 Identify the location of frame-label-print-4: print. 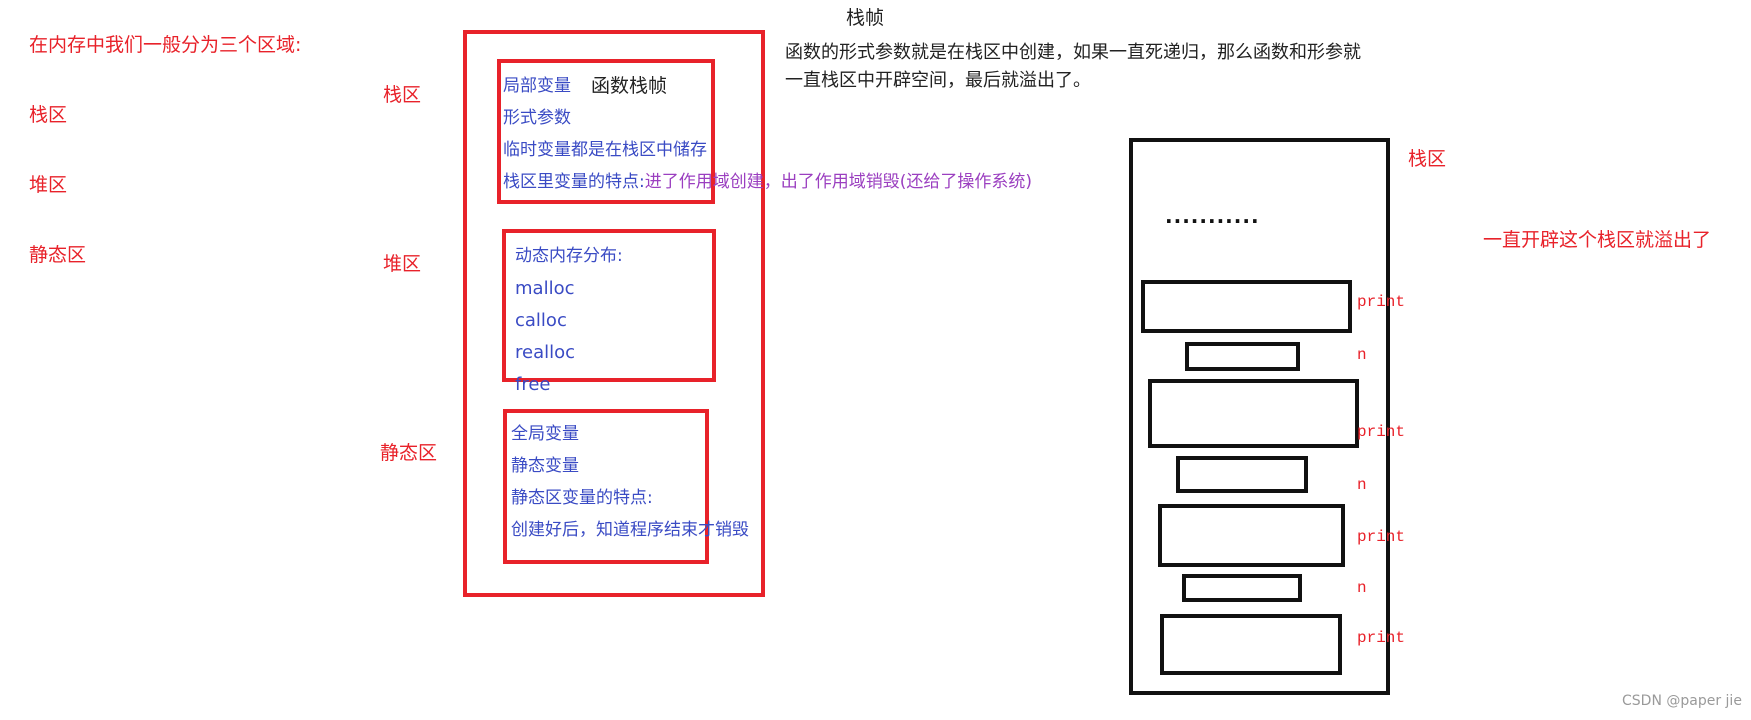
(1381, 638).